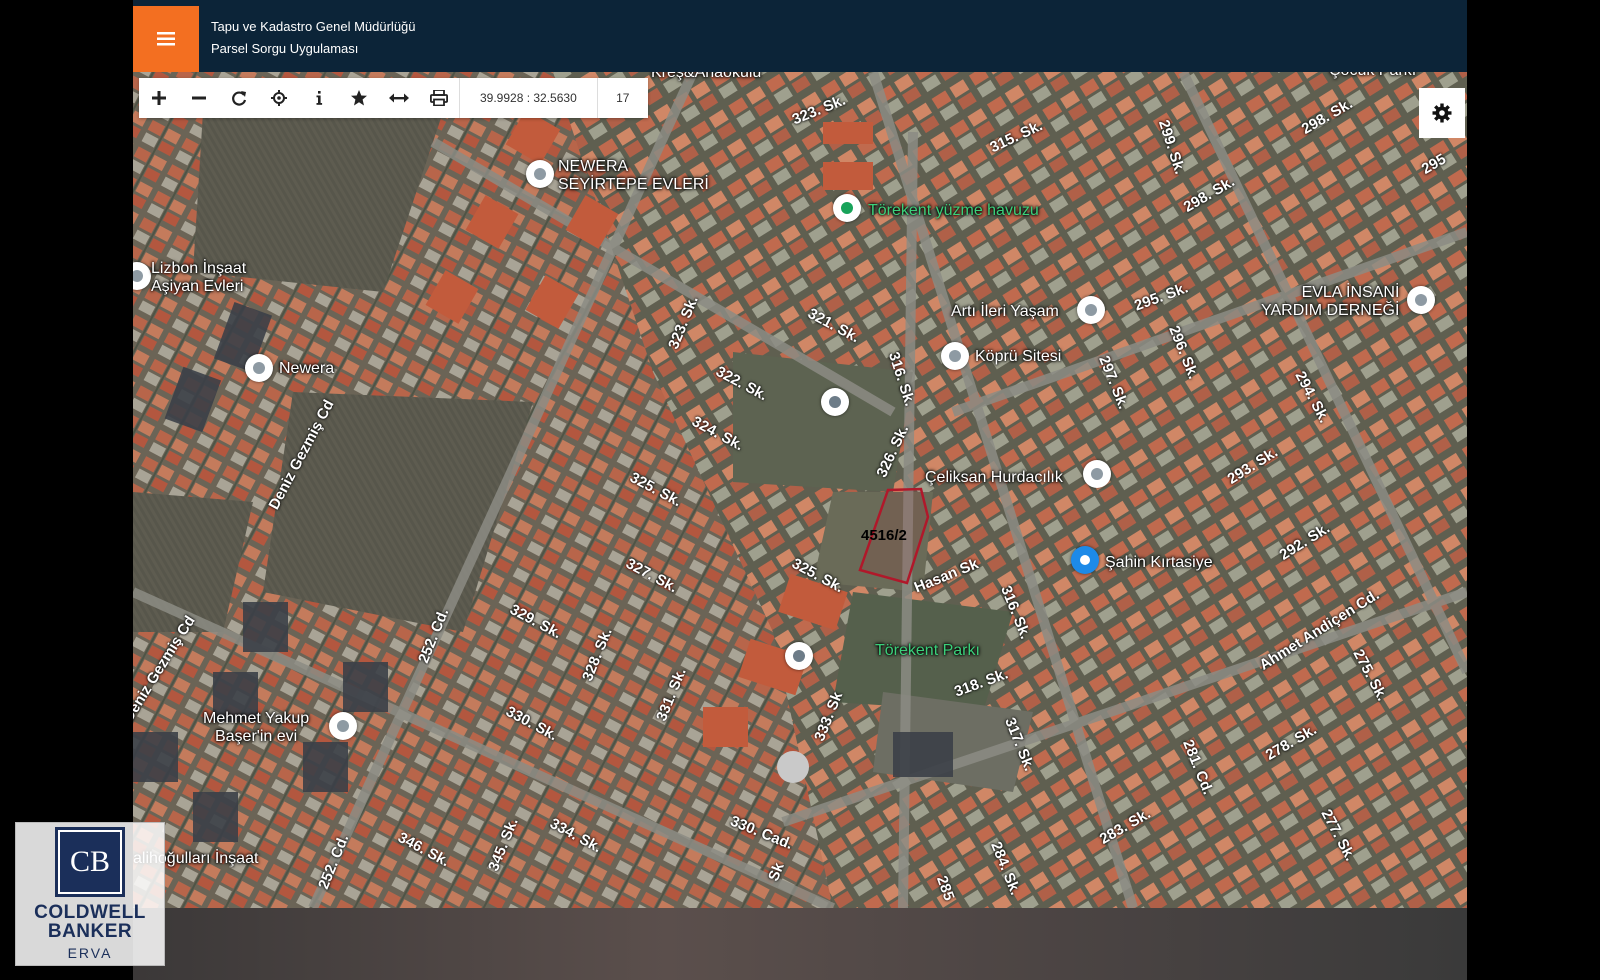 The height and width of the screenshot is (980, 1600). Describe the element at coordinates (1085, 560) in the screenshot. I see `poi-pin-sahin-kirtasiye` at that location.